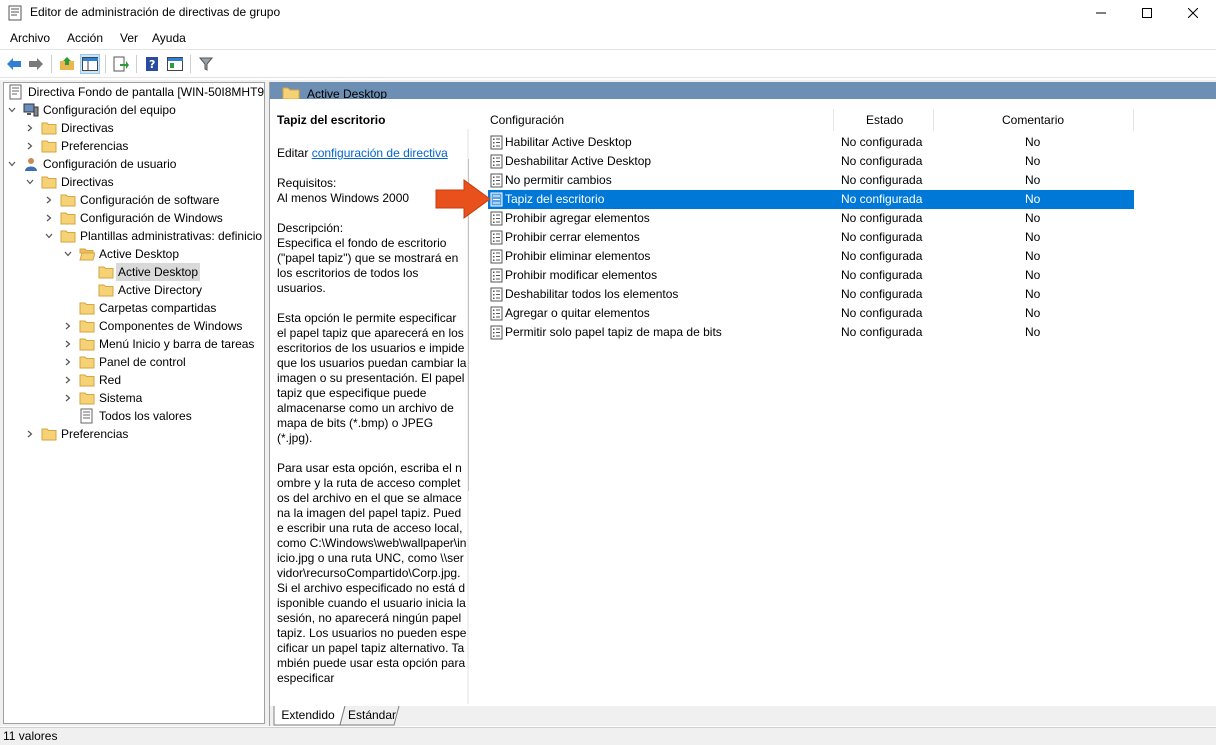  What do you see at coordinates (145, 416) in the screenshot?
I see `tree-item-label: Todos los valores` at bounding box center [145, 416].